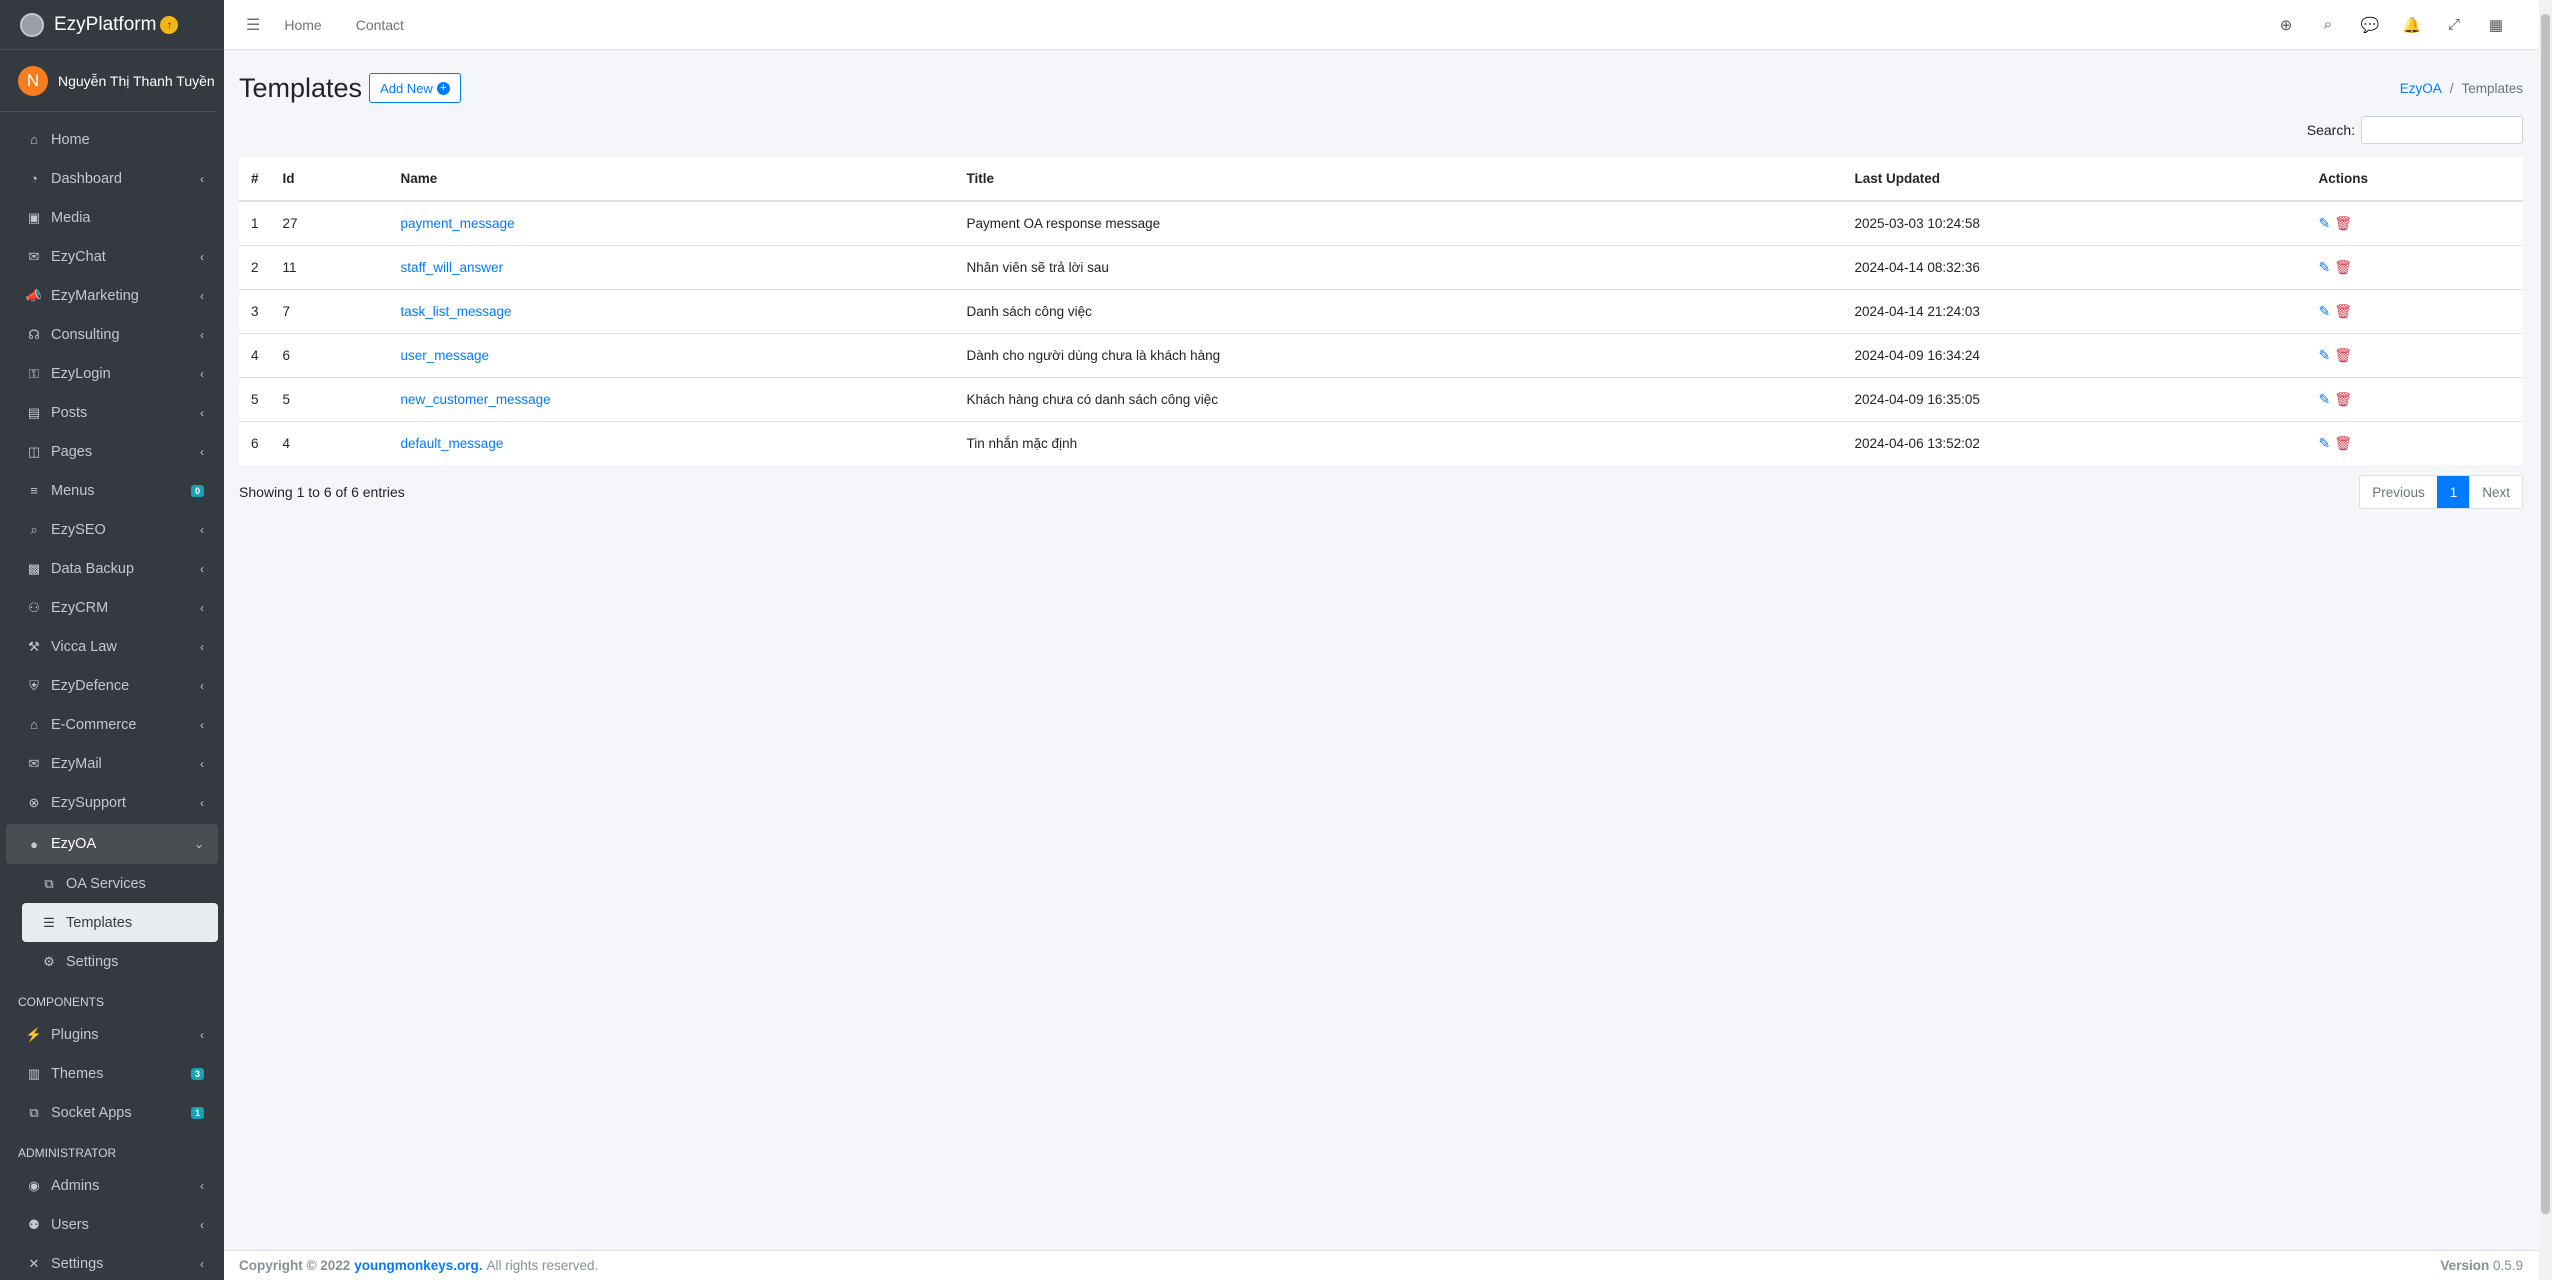 The height and width of the screenshot is (1280, 2552). I want to click on pagination-previous: Previous, so click(2398, 492).